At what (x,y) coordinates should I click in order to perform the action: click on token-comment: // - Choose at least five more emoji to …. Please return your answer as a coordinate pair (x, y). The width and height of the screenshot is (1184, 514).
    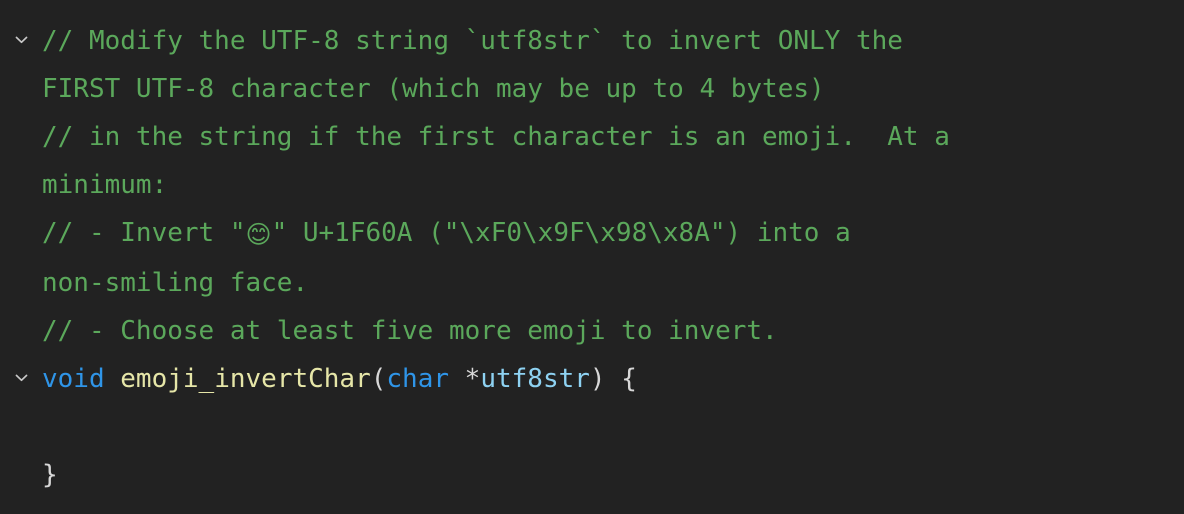
    Looking at the image, I should click on (410, 331).